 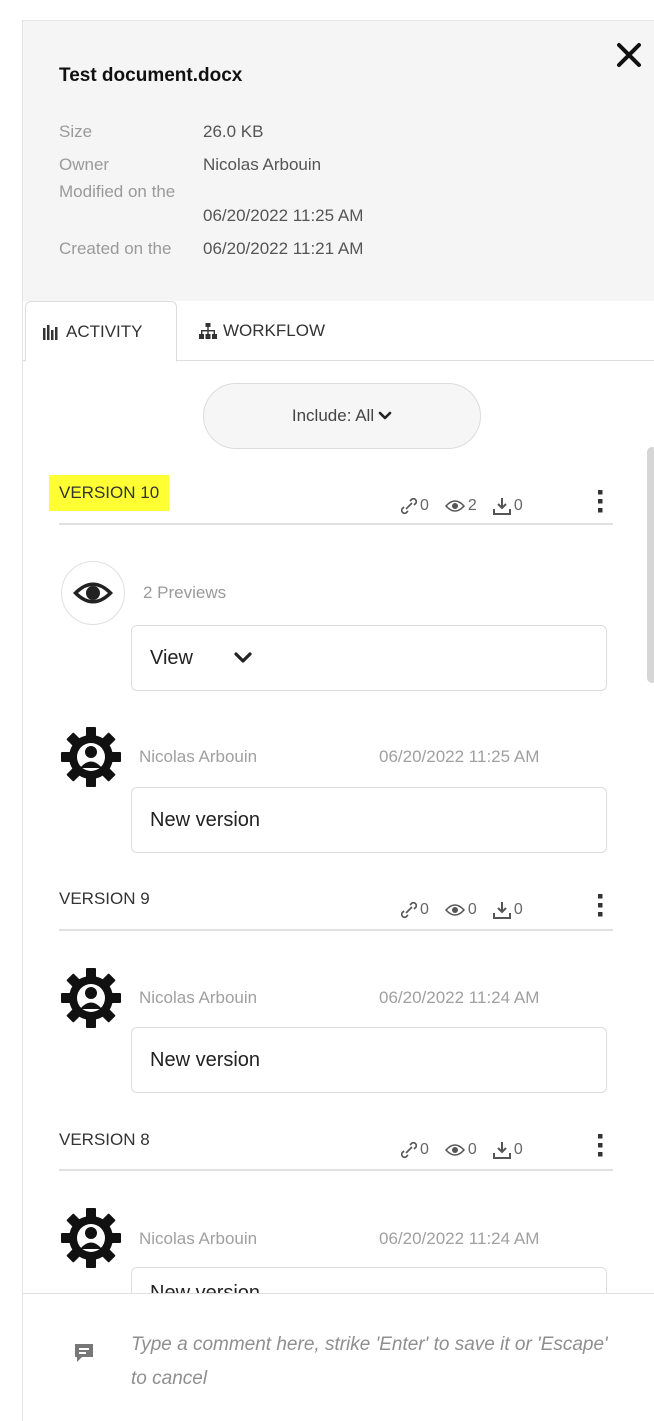 I want to click on version-9-comment: New version, so click(x=369, y=1060).